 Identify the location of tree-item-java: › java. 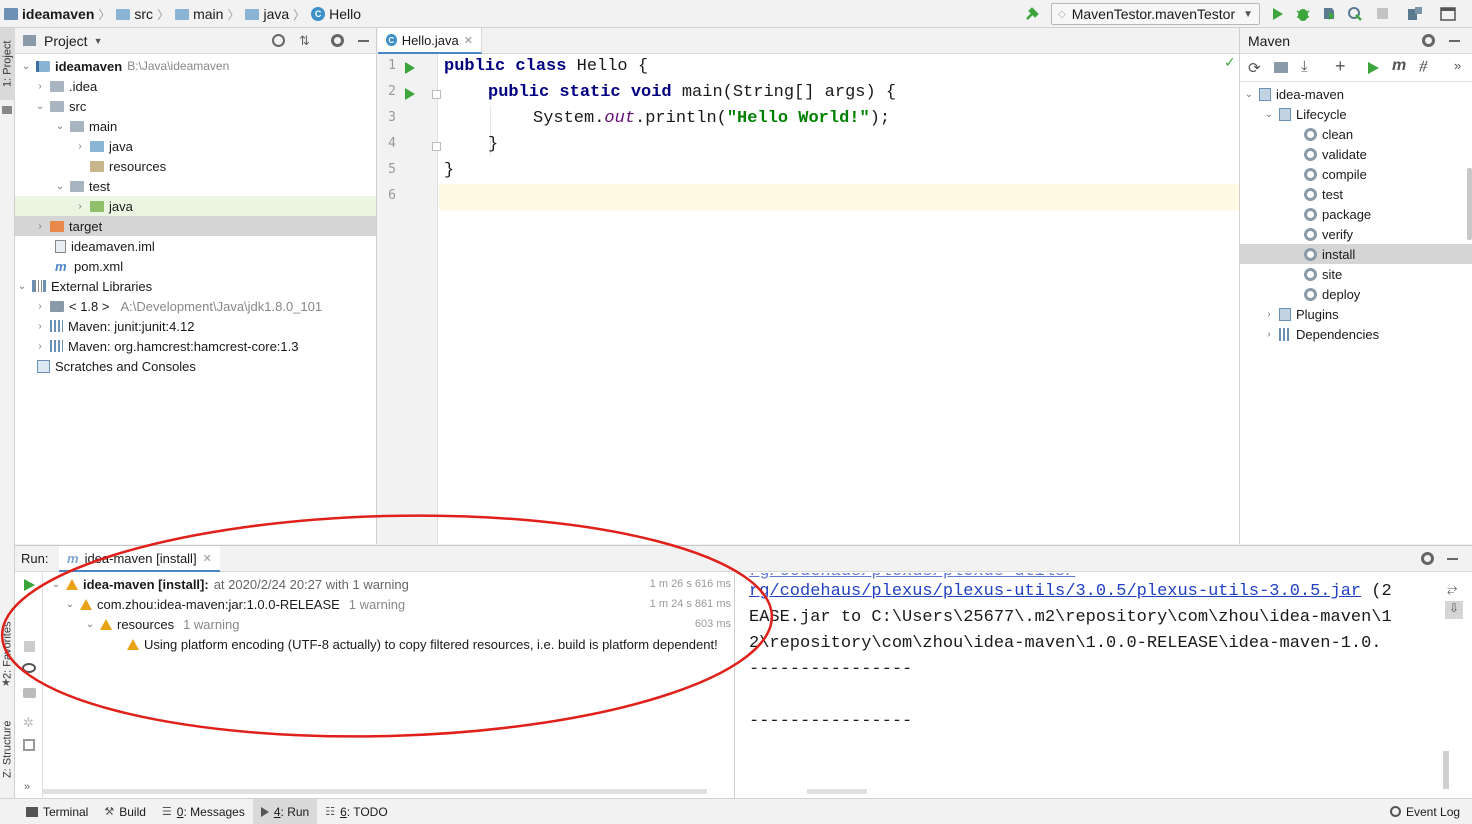
(104, 146).